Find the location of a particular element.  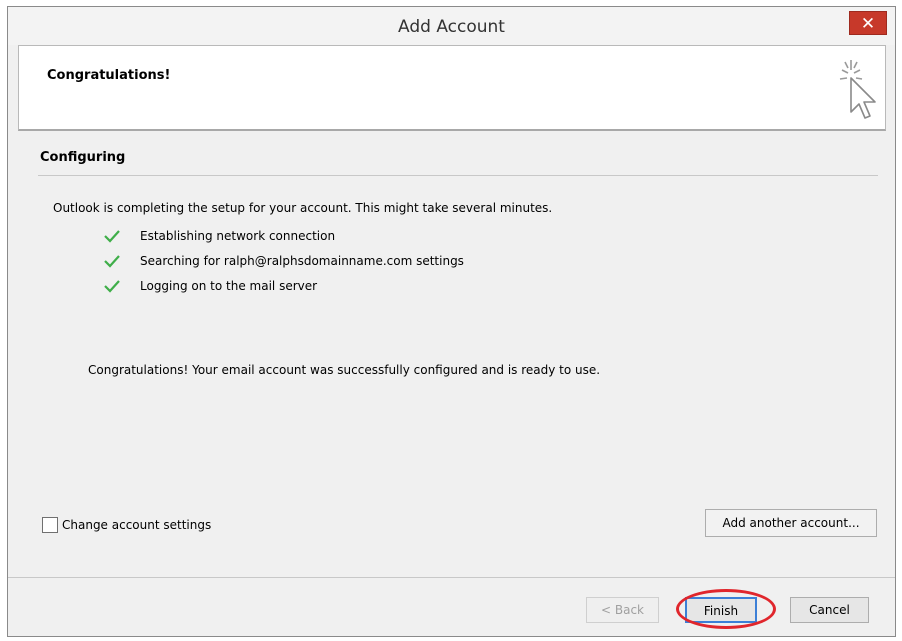

title-bar: Add Account ✕ is located at coordinates (451, 26).